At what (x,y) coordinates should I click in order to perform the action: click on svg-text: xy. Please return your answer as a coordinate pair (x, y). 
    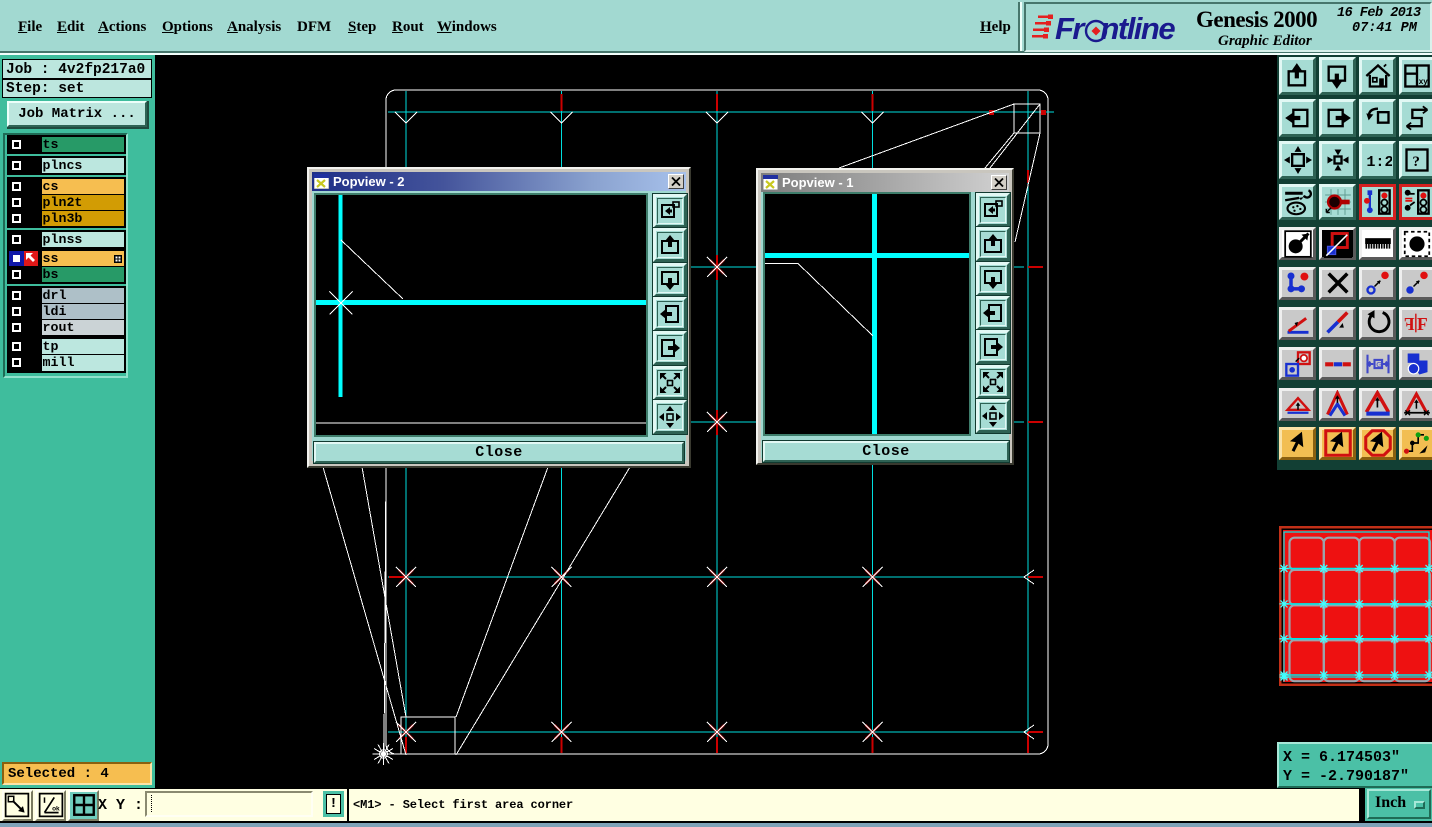
    Looking at the image, I should click on (1424, 81).